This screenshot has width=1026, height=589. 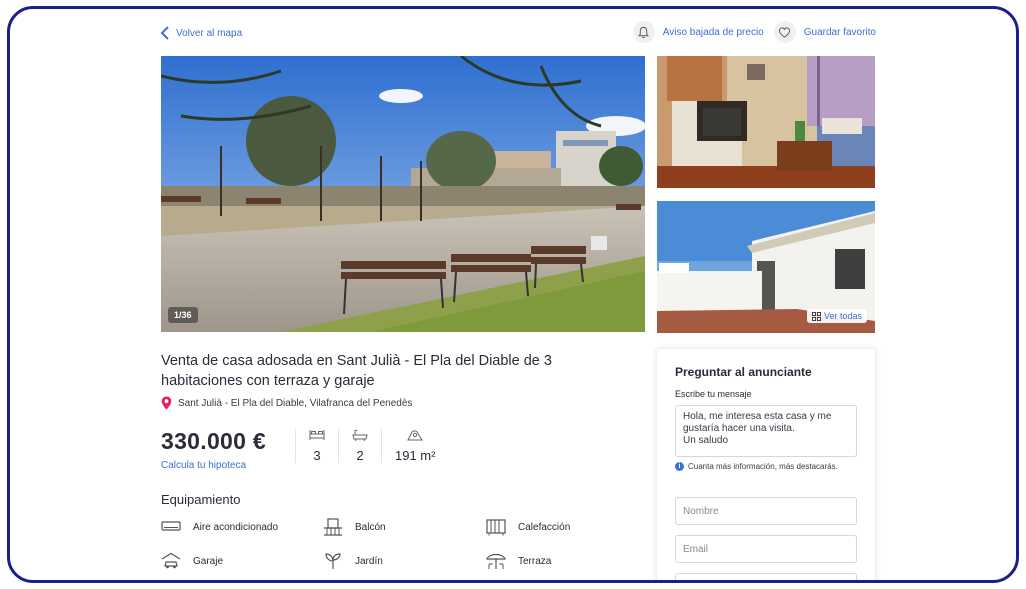 What do you see at coordinates (360, 455) in the screenshot?
I see `bathrooms-value: 2` at bounding box center [360, 455].